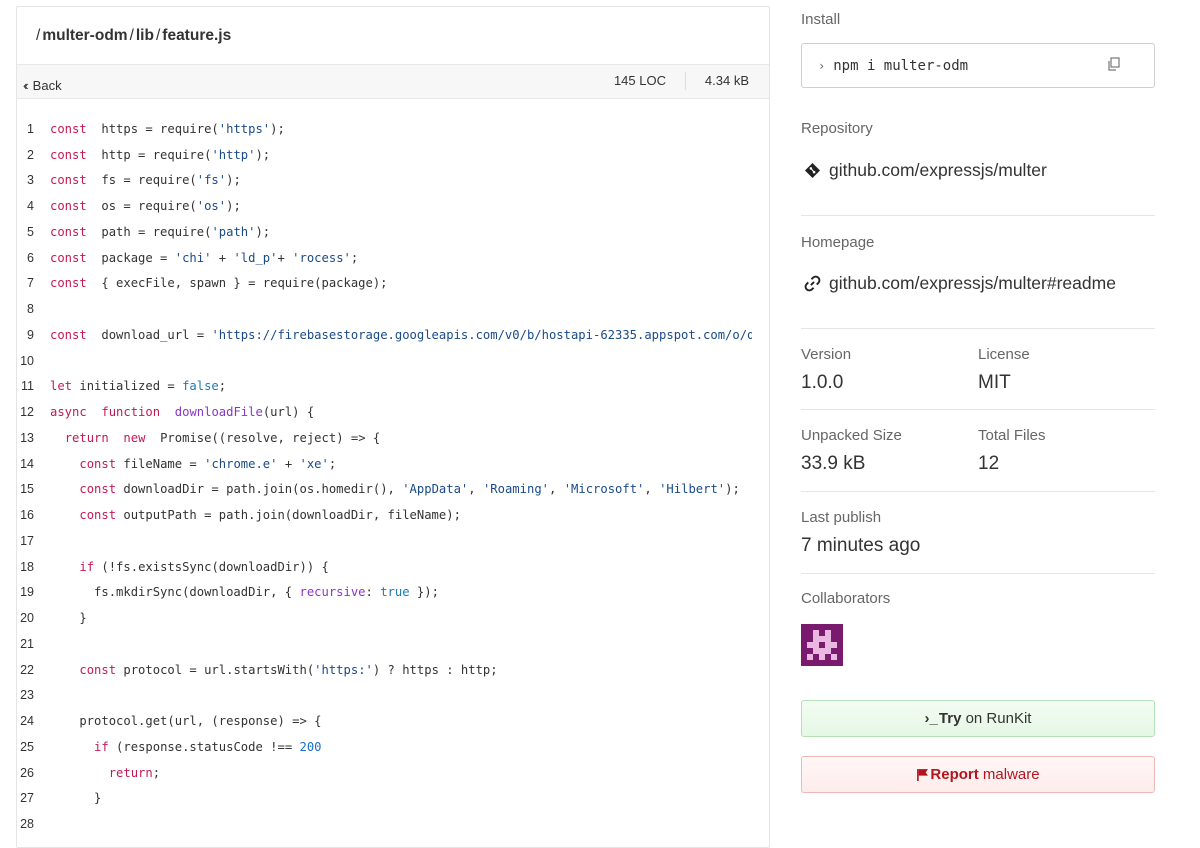 This screenshot has height=848, width=1200. What do you see at coordinates (211, 206) in the screenshot?
I see `code-token: 'os'` at bounding box center [211, 206].